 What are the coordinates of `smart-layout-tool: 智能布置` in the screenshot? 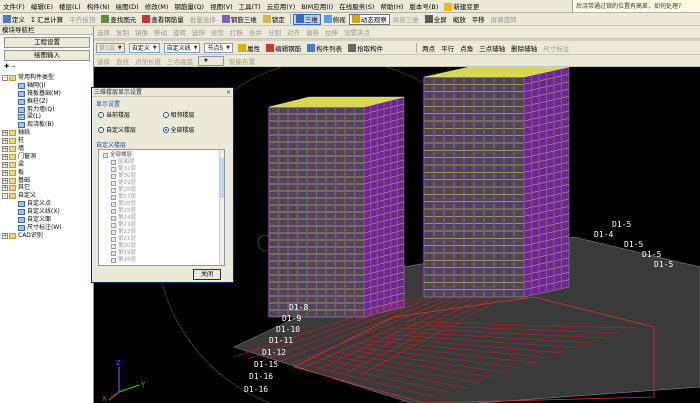 It's located at (242, 61).